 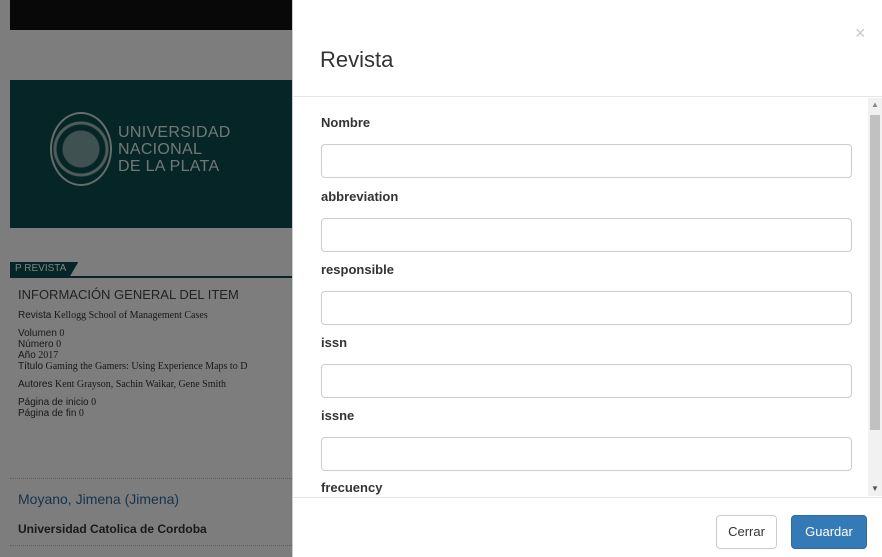 I want to click on field-nombre: Nombre, so click(x=586, y=146).